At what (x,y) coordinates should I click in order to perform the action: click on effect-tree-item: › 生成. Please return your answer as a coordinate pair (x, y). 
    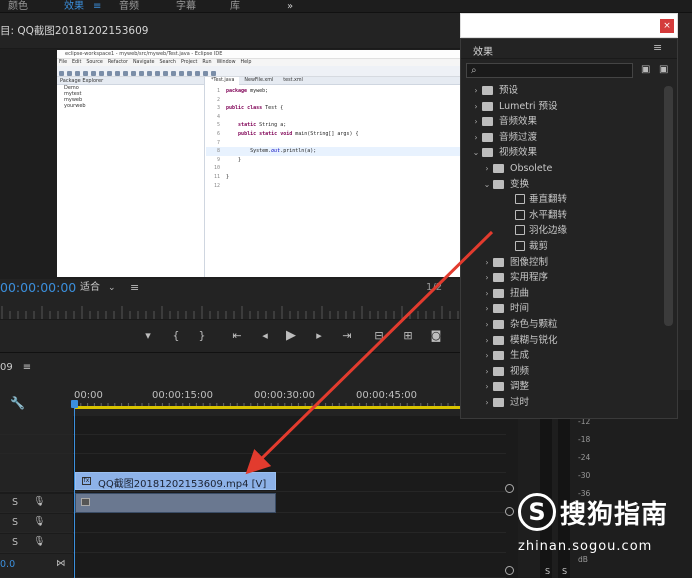
    Looking at the image, I should click on (571, 355).